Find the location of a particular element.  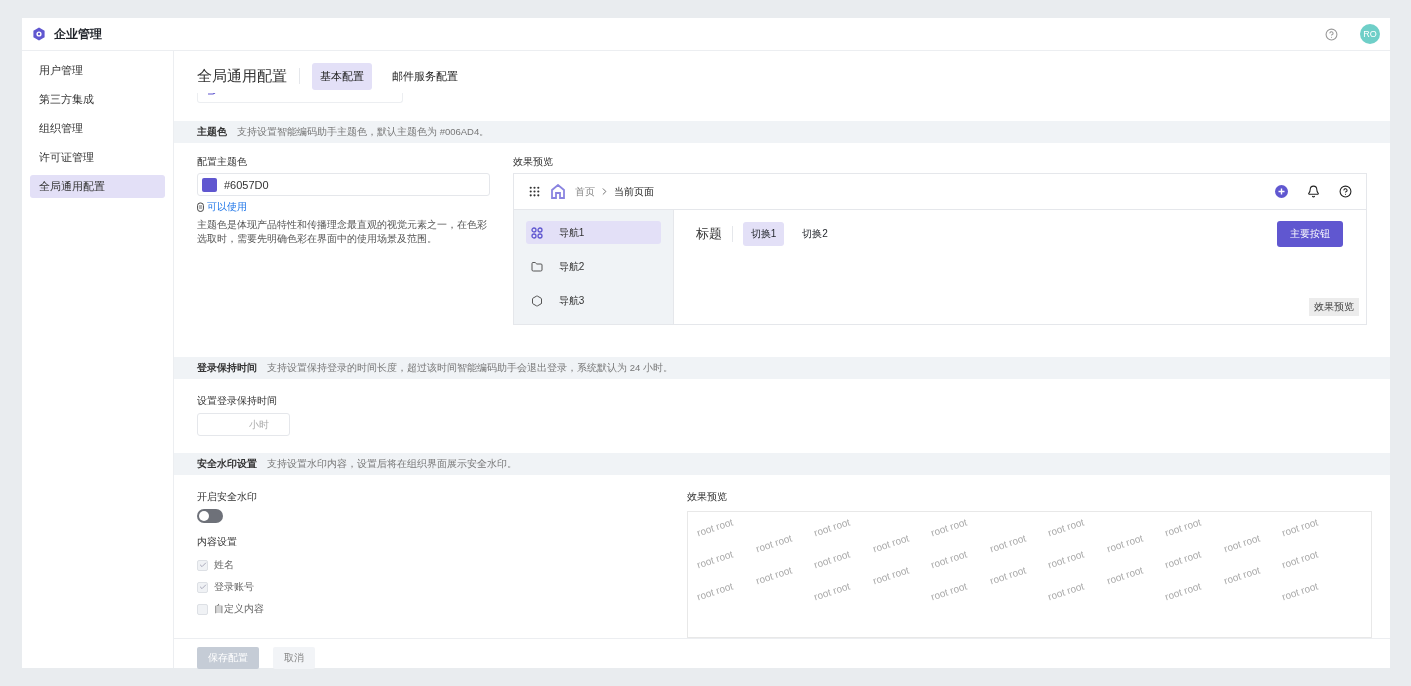

nav-item: 导航3 is located at coordinates (593, 300).